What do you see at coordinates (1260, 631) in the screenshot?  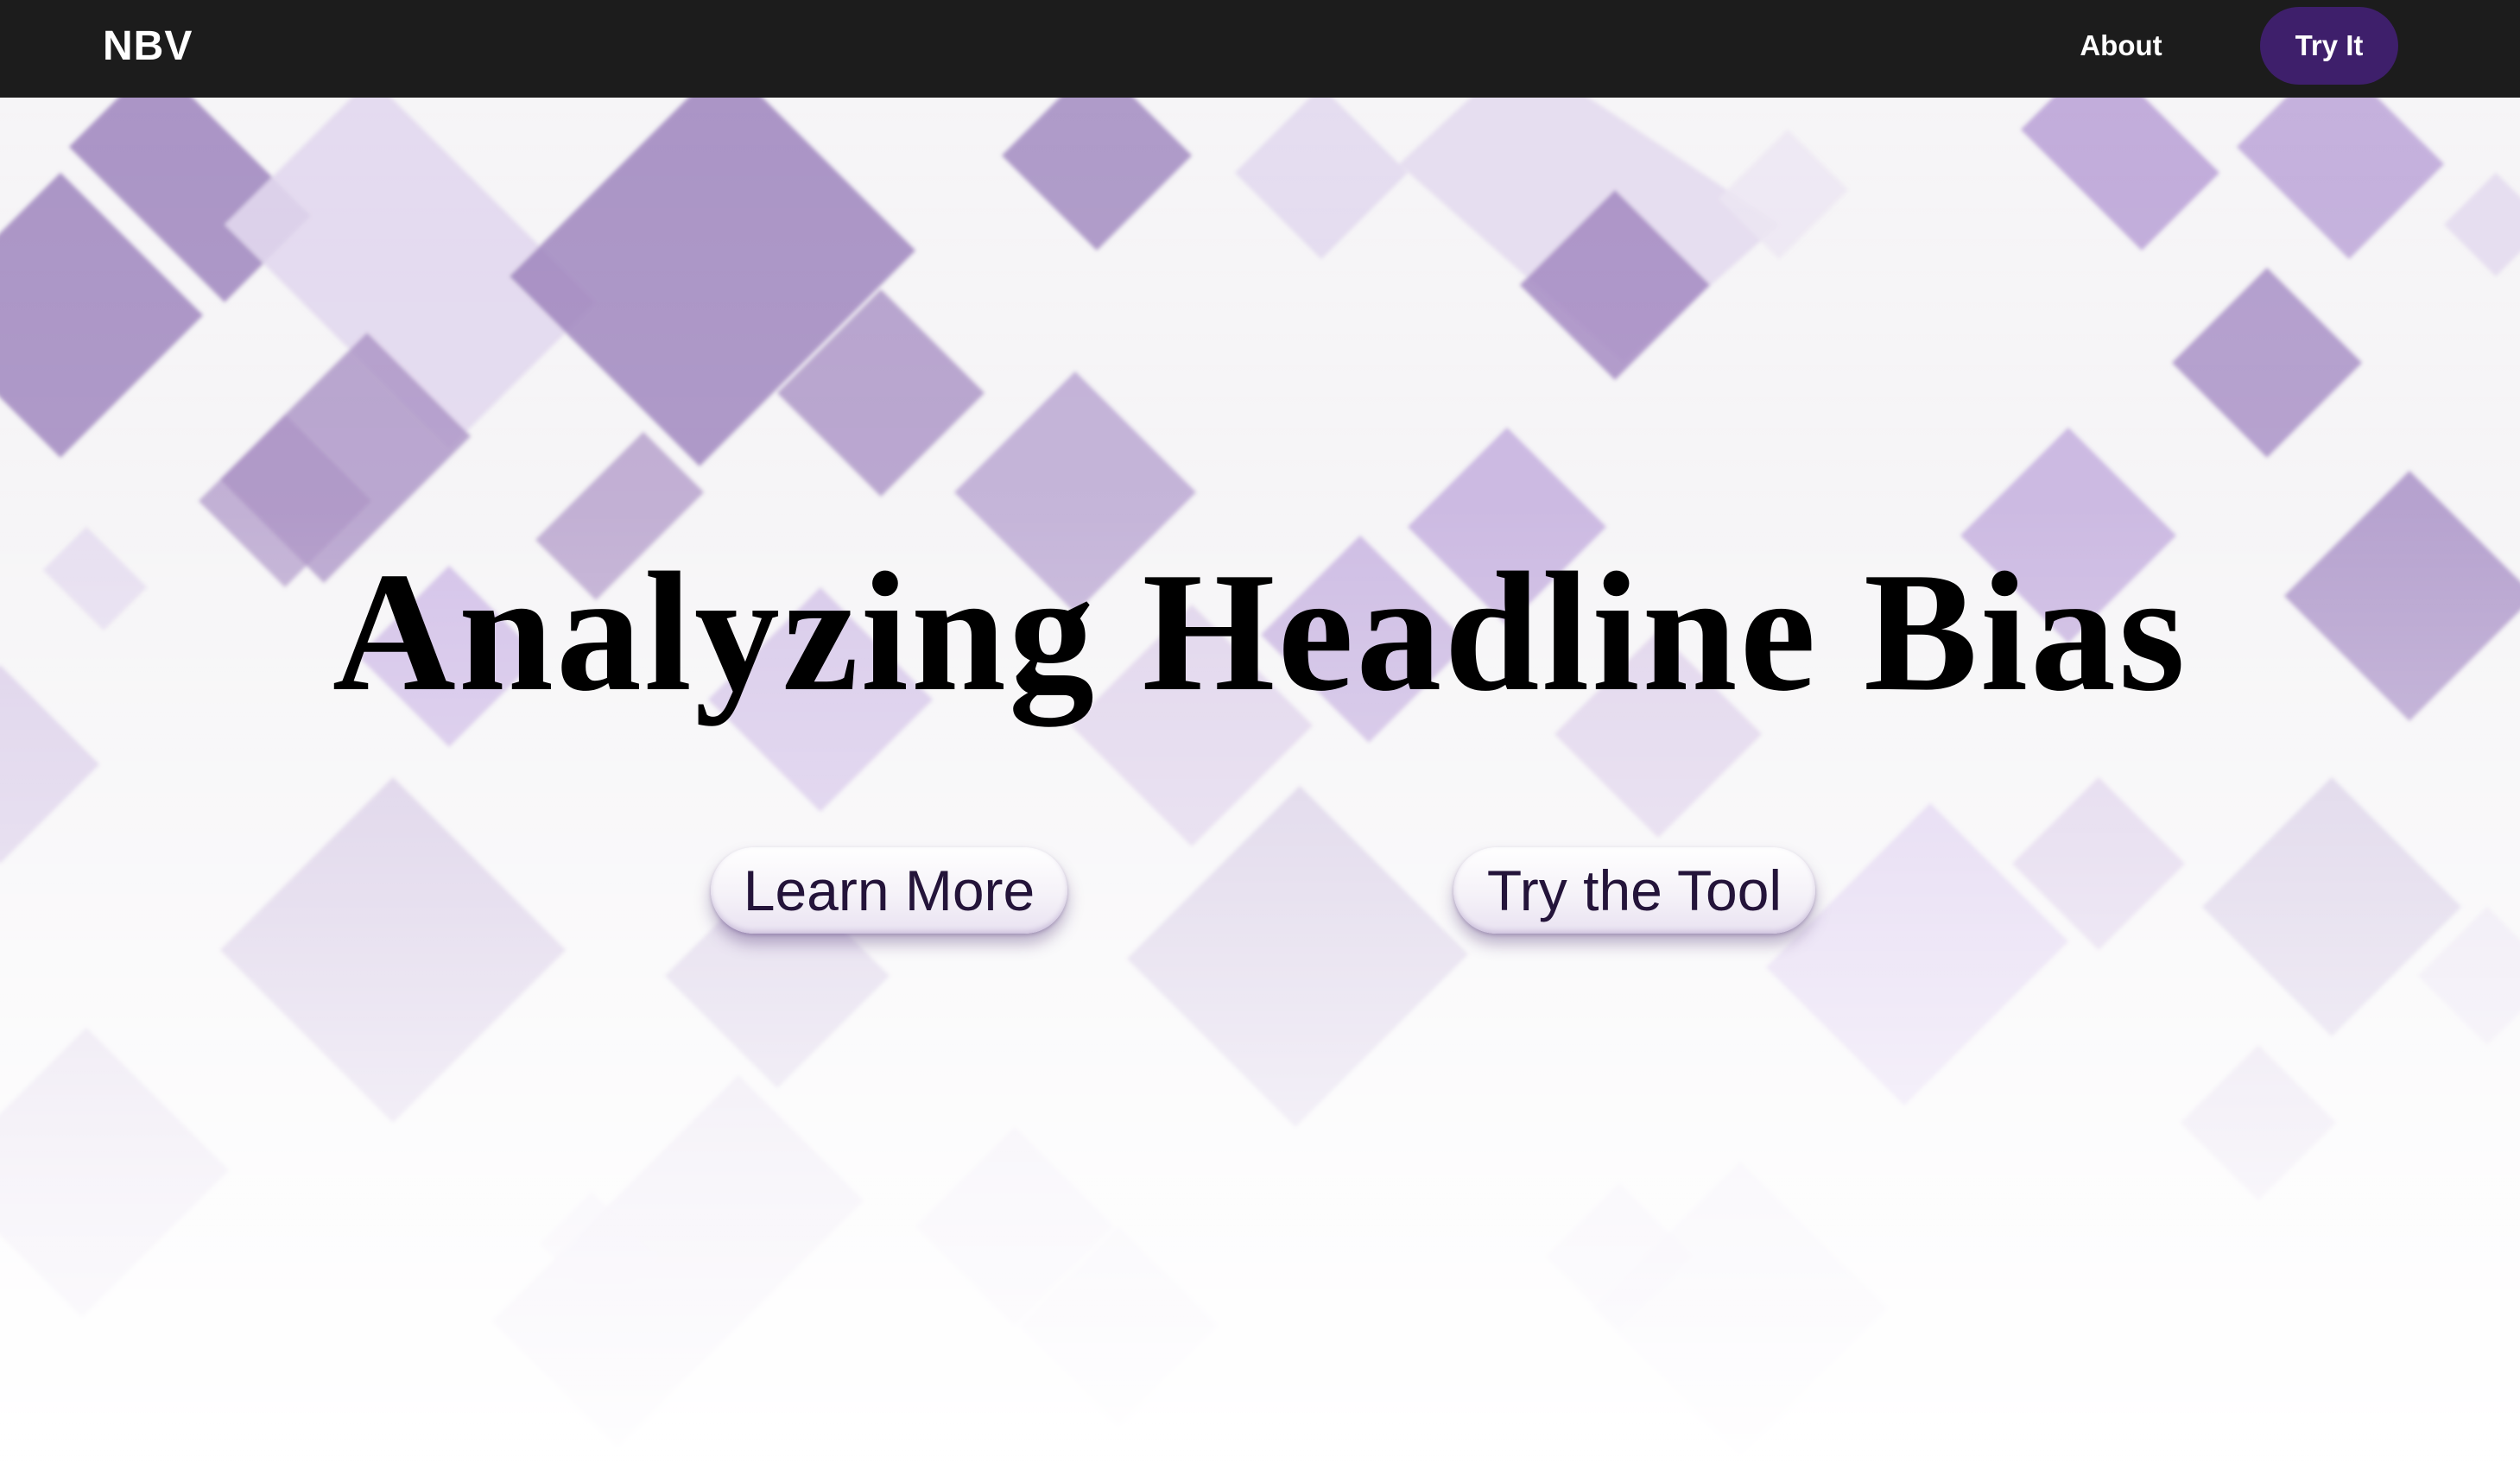 I see `hero-title: Analyzing Headline Bias` at bounding box center [1260, 631].